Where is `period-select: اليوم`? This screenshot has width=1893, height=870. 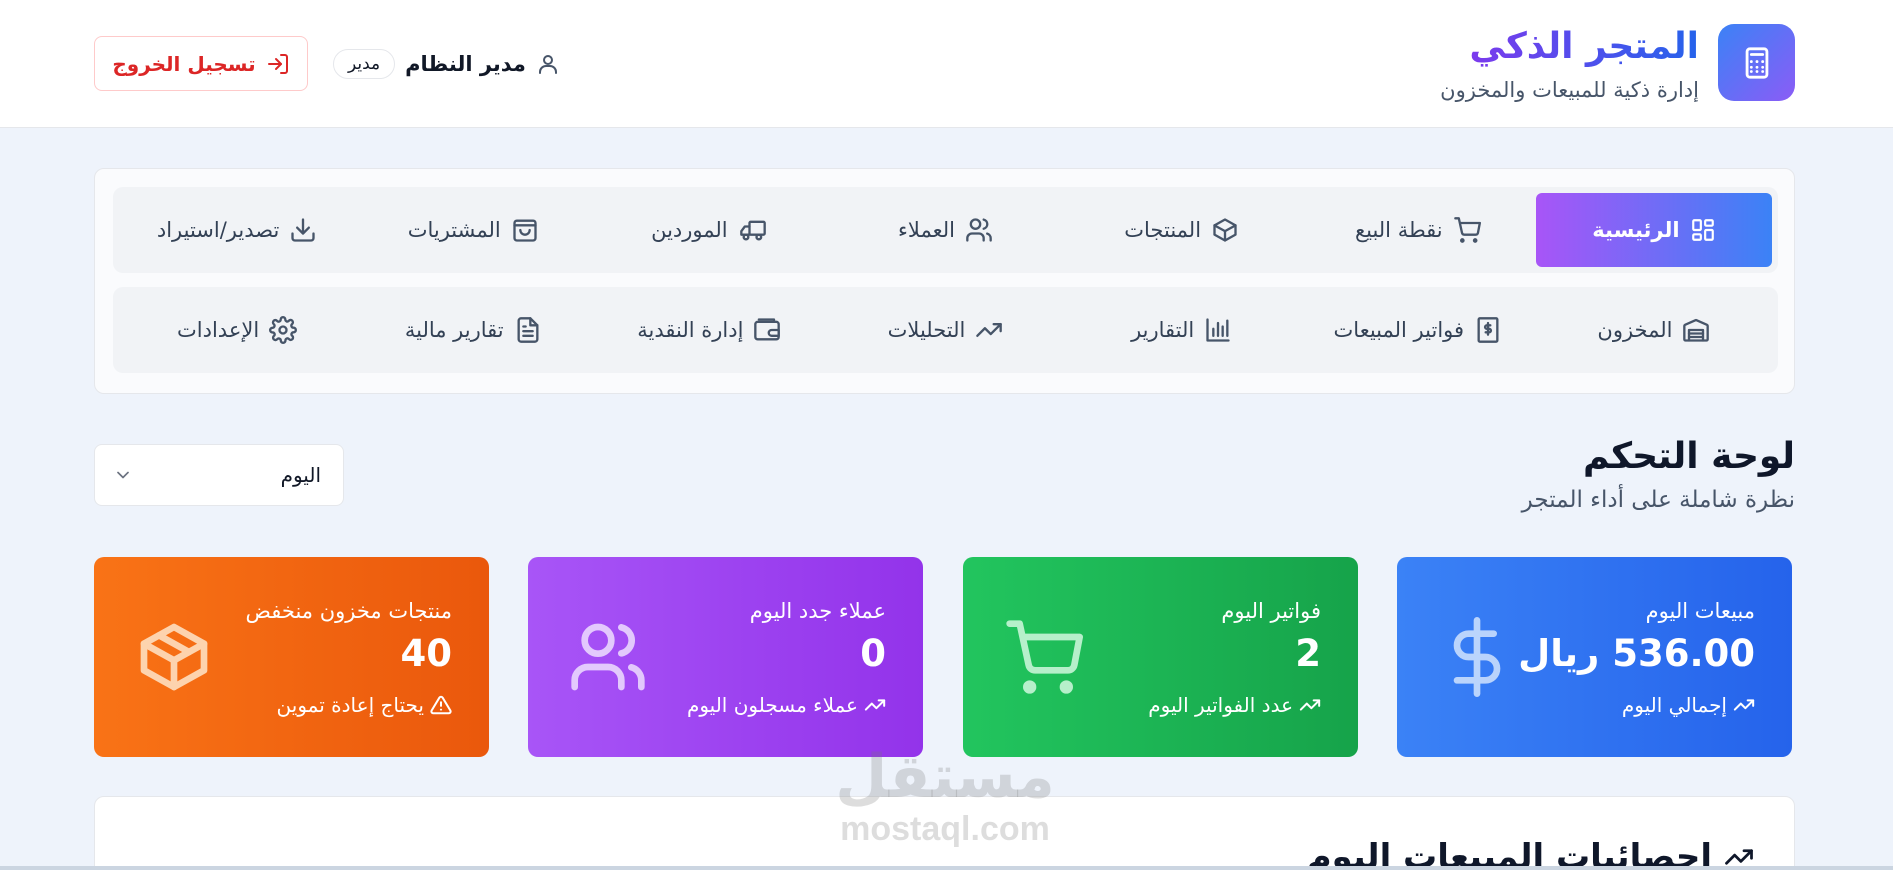
period-select: اليوم is located at coordinates (219, 475).